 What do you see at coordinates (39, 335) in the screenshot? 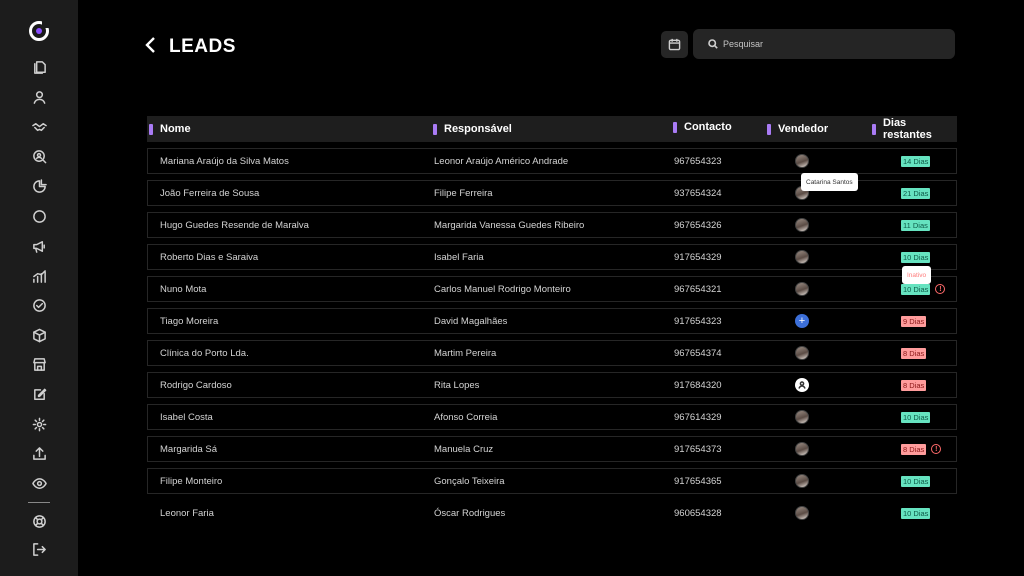
I see `box-icon` at bounding box center [39, 335].